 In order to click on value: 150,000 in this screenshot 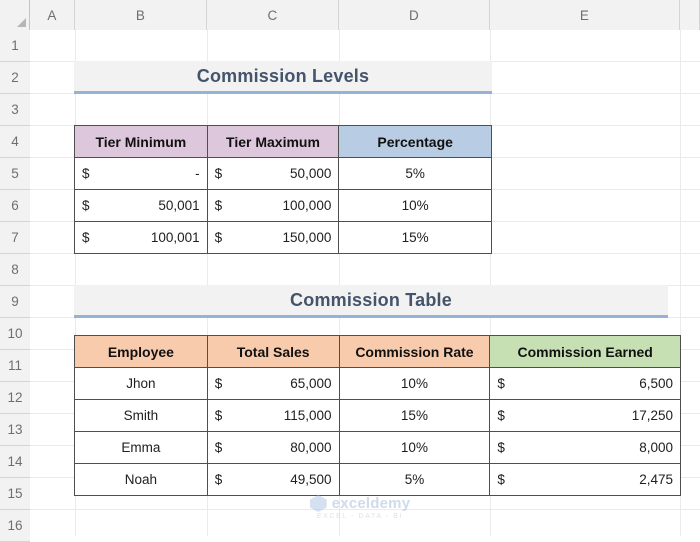, I will do `click(307, 237)`.